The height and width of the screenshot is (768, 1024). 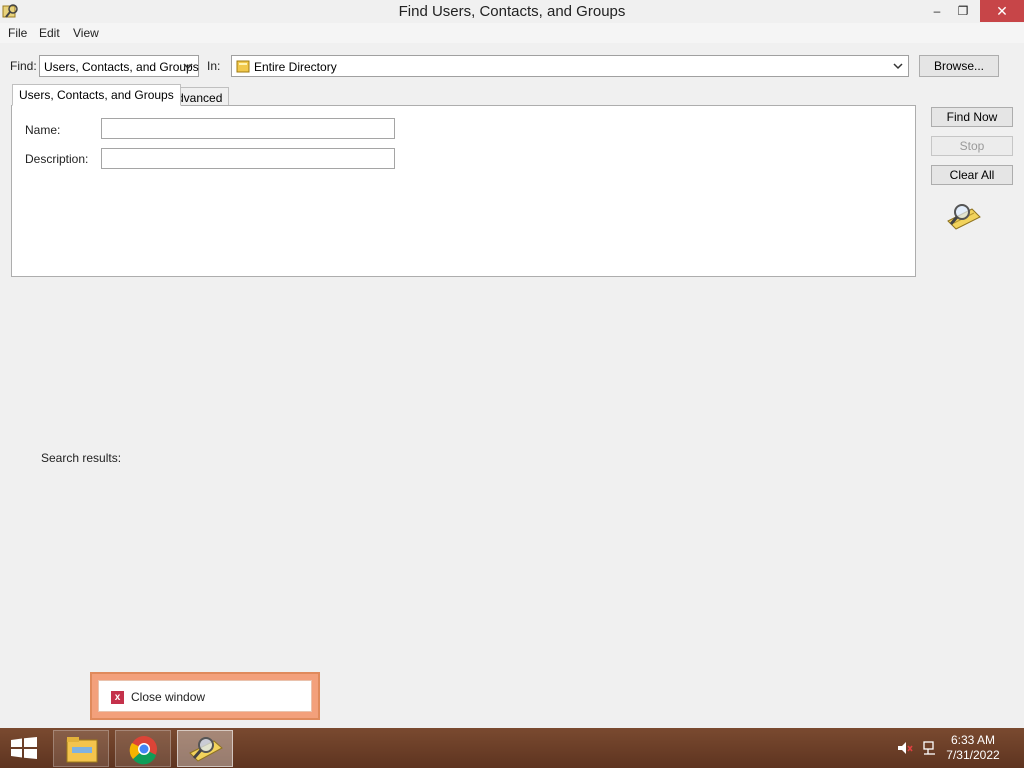 I want to click on x-icon: x, so click(x=117, y=697).